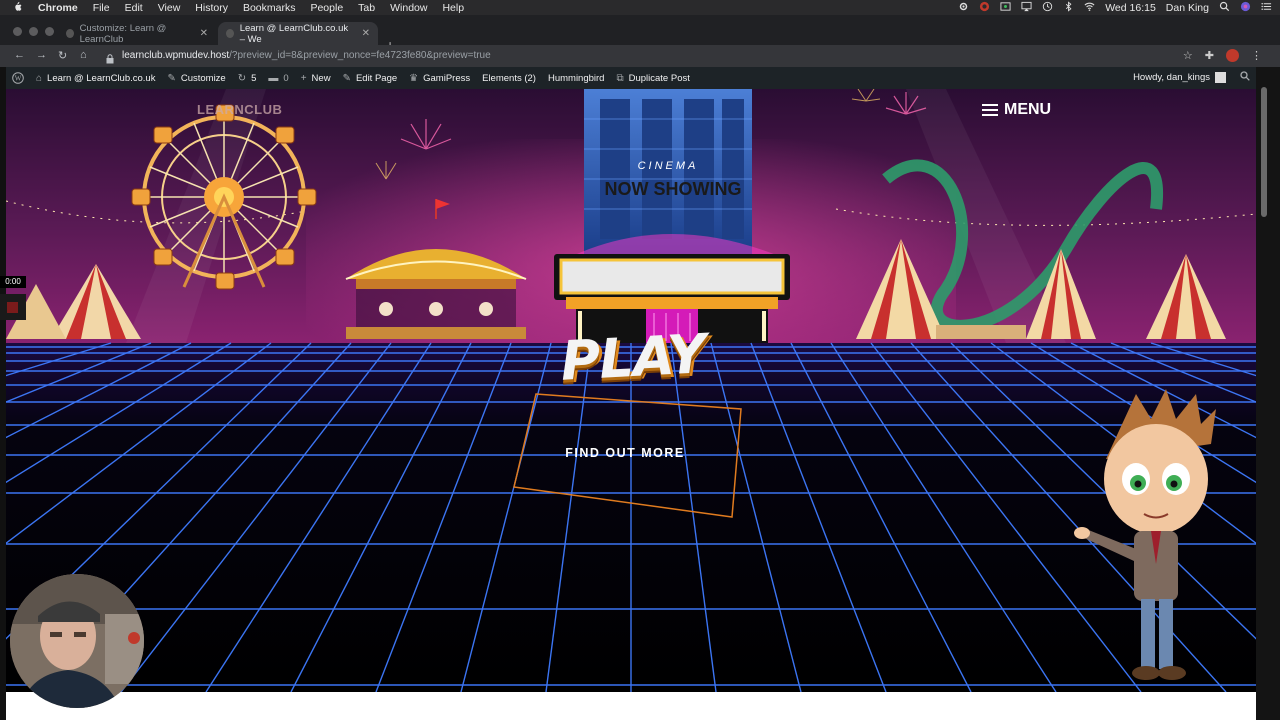 The height and width of the screenshot is (720, 1280). What do you see at coordinates (17, 8) in the screenshot?
I see `apple-menu-icon` at bounding box center [17, 8].